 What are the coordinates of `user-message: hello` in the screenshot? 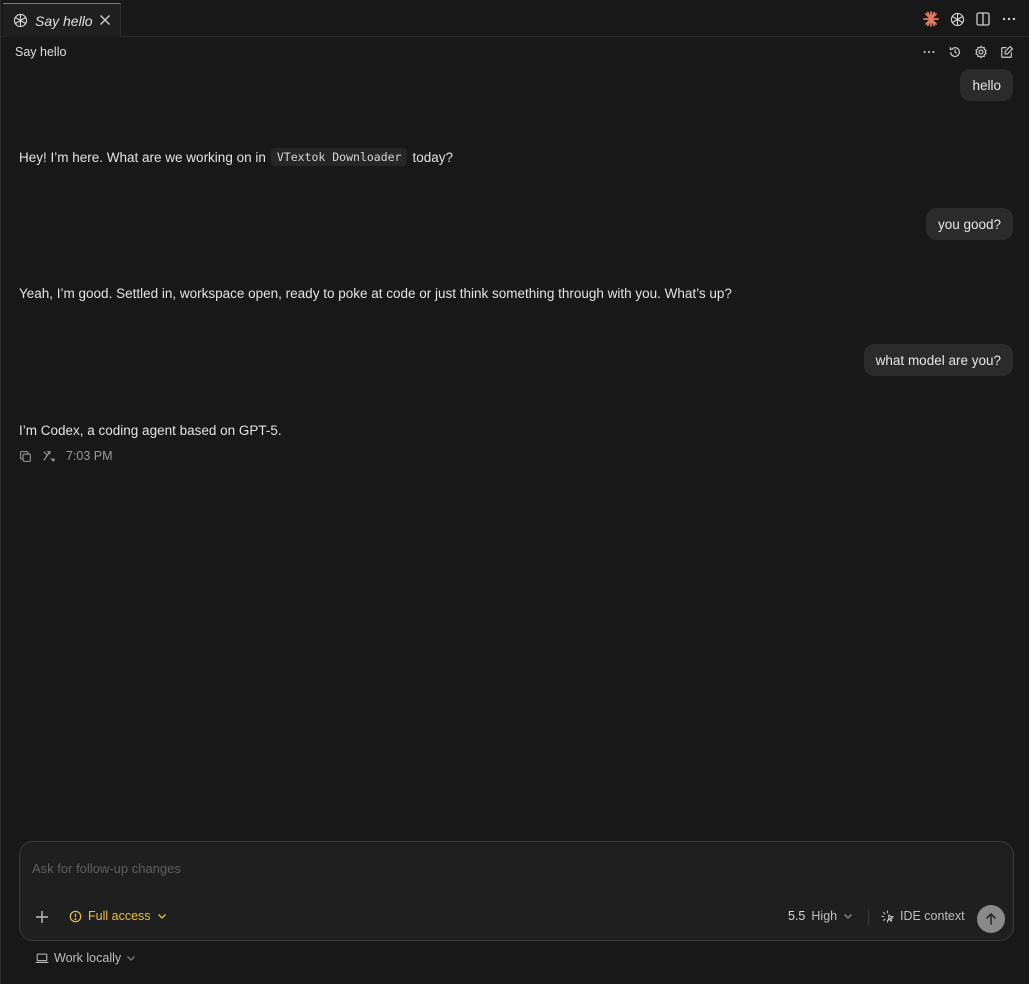 It's located at (986, 85).